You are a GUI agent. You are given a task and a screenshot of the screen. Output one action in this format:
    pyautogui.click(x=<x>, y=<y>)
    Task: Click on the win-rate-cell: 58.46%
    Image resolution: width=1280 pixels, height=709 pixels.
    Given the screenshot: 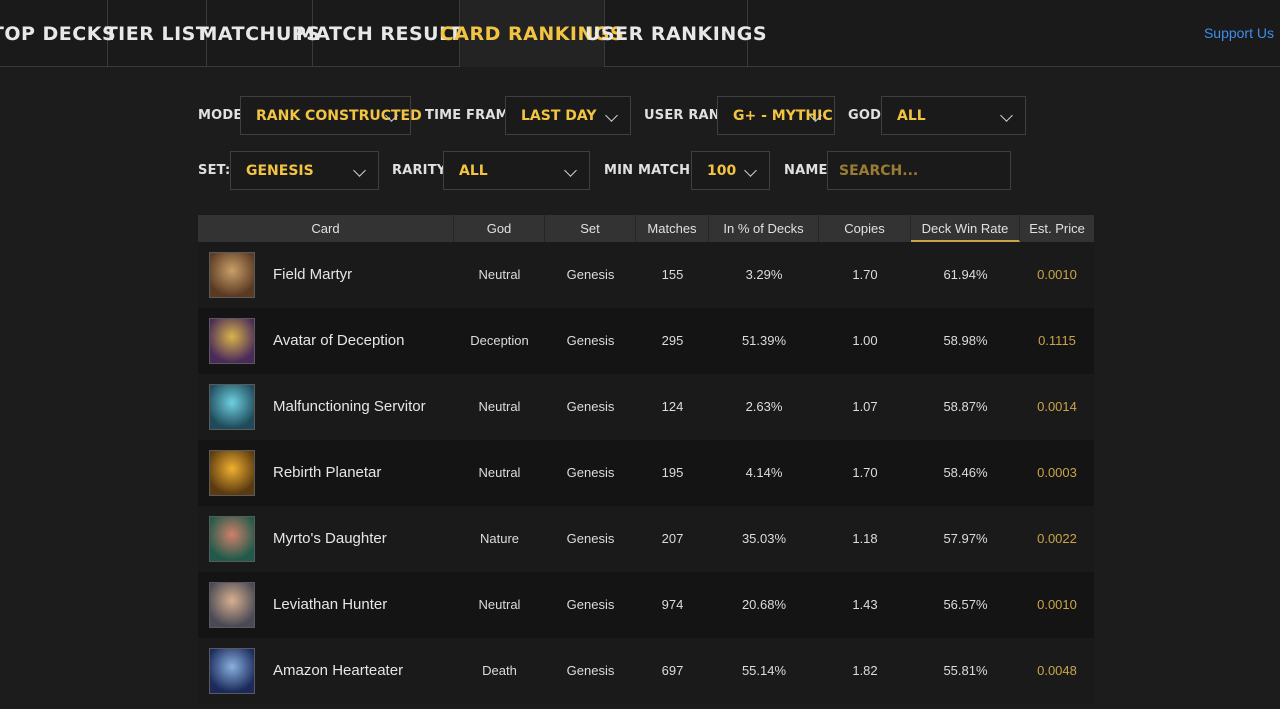 What is the action you would take?
    pyautogui.click(x=965, y=472)
    